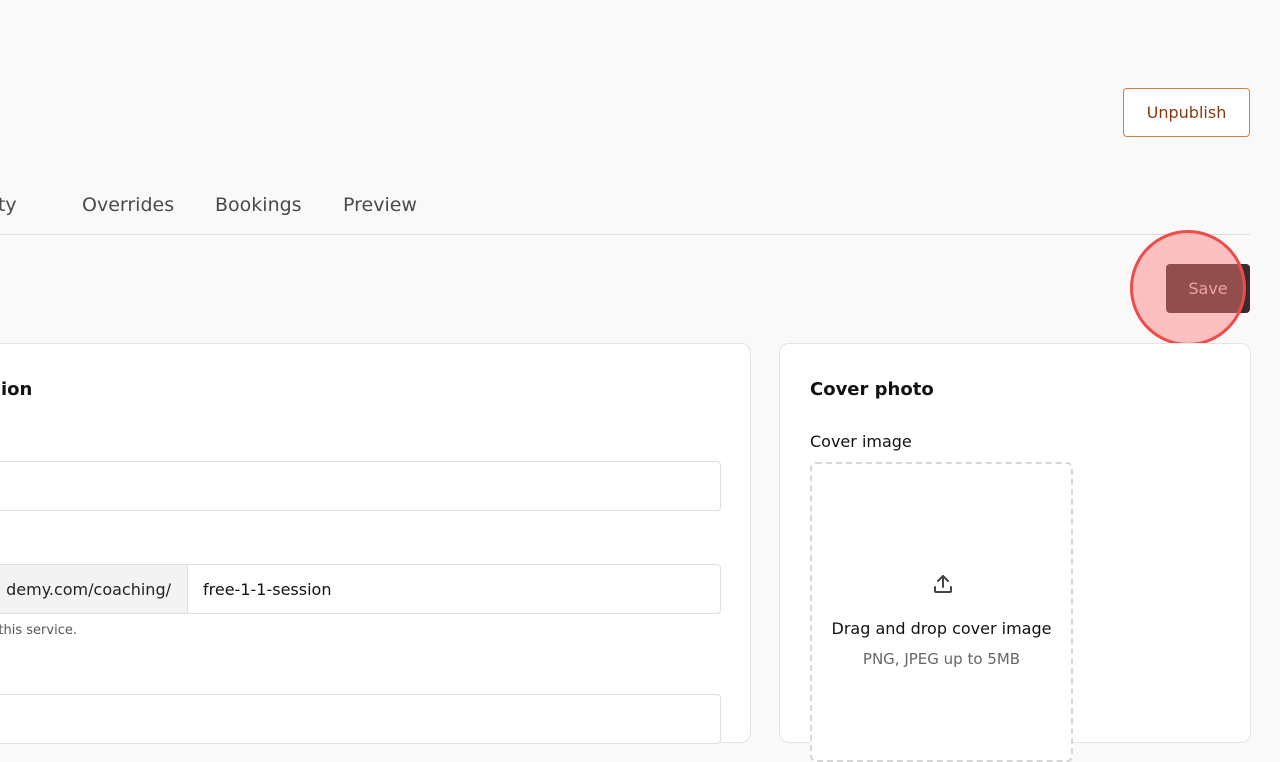 This screenshot has height=762, width=1280. I want to click on service-name-input, so click(360, 486).